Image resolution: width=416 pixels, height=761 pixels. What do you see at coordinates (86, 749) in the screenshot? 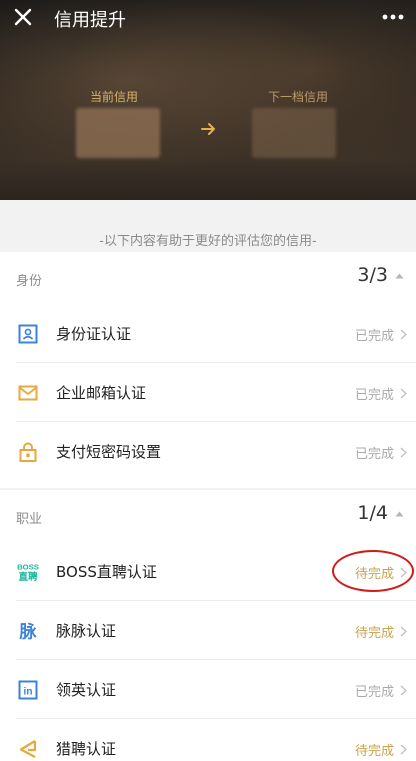
I see `list-item-label: 猎聘认证` at bounding box center [86, 749].